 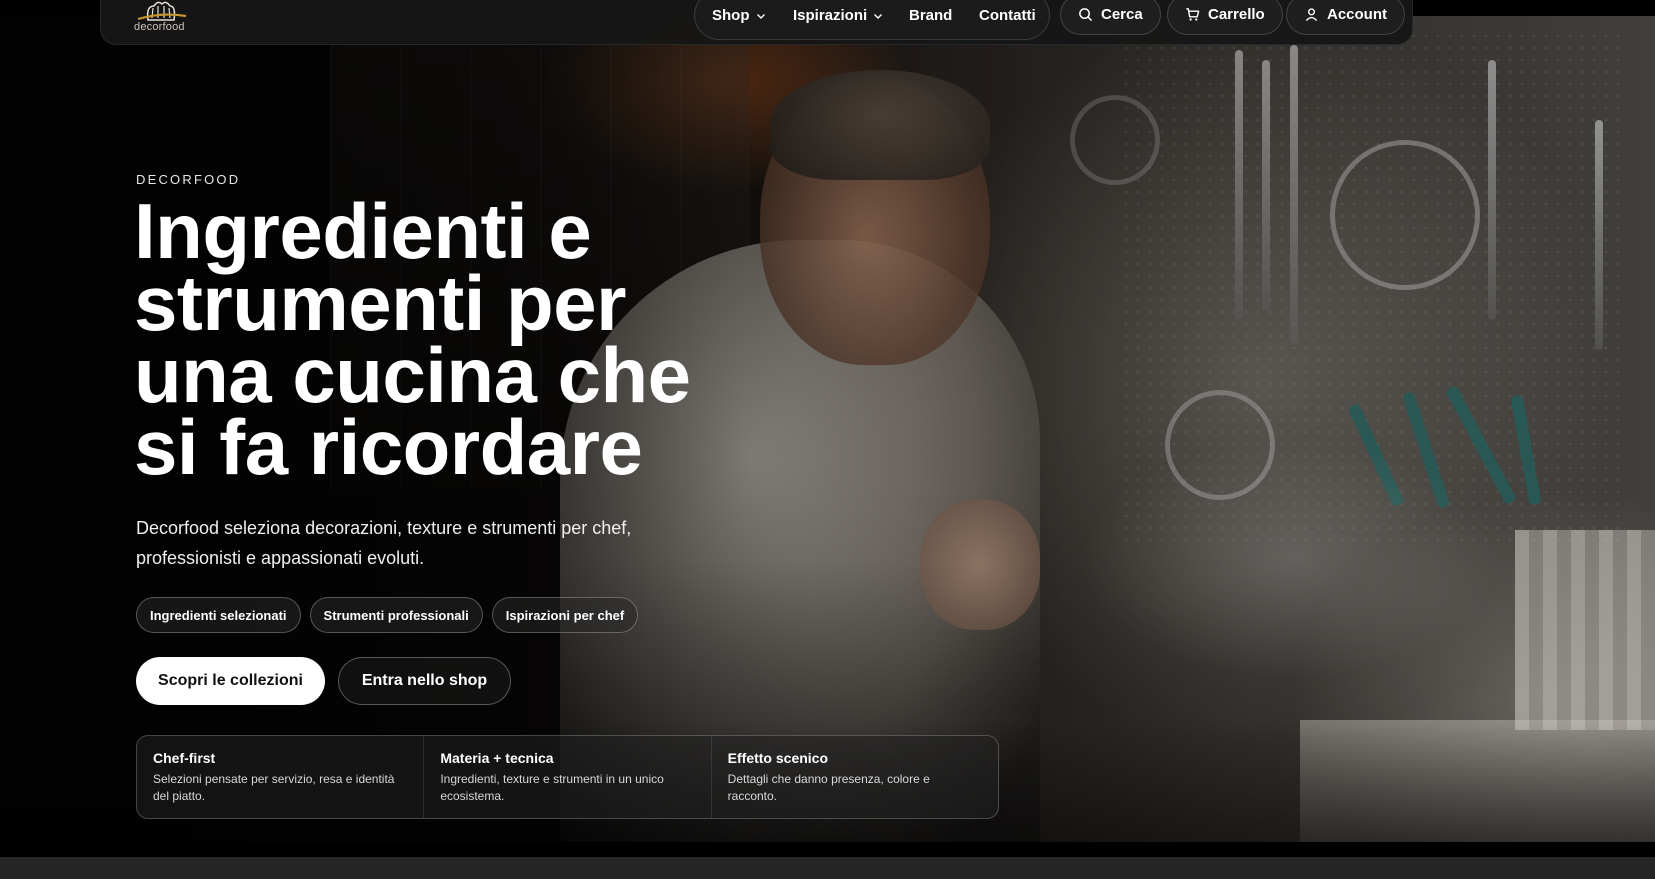 I want to click on cart-button: Carrello, so click(x=1225, y=17).